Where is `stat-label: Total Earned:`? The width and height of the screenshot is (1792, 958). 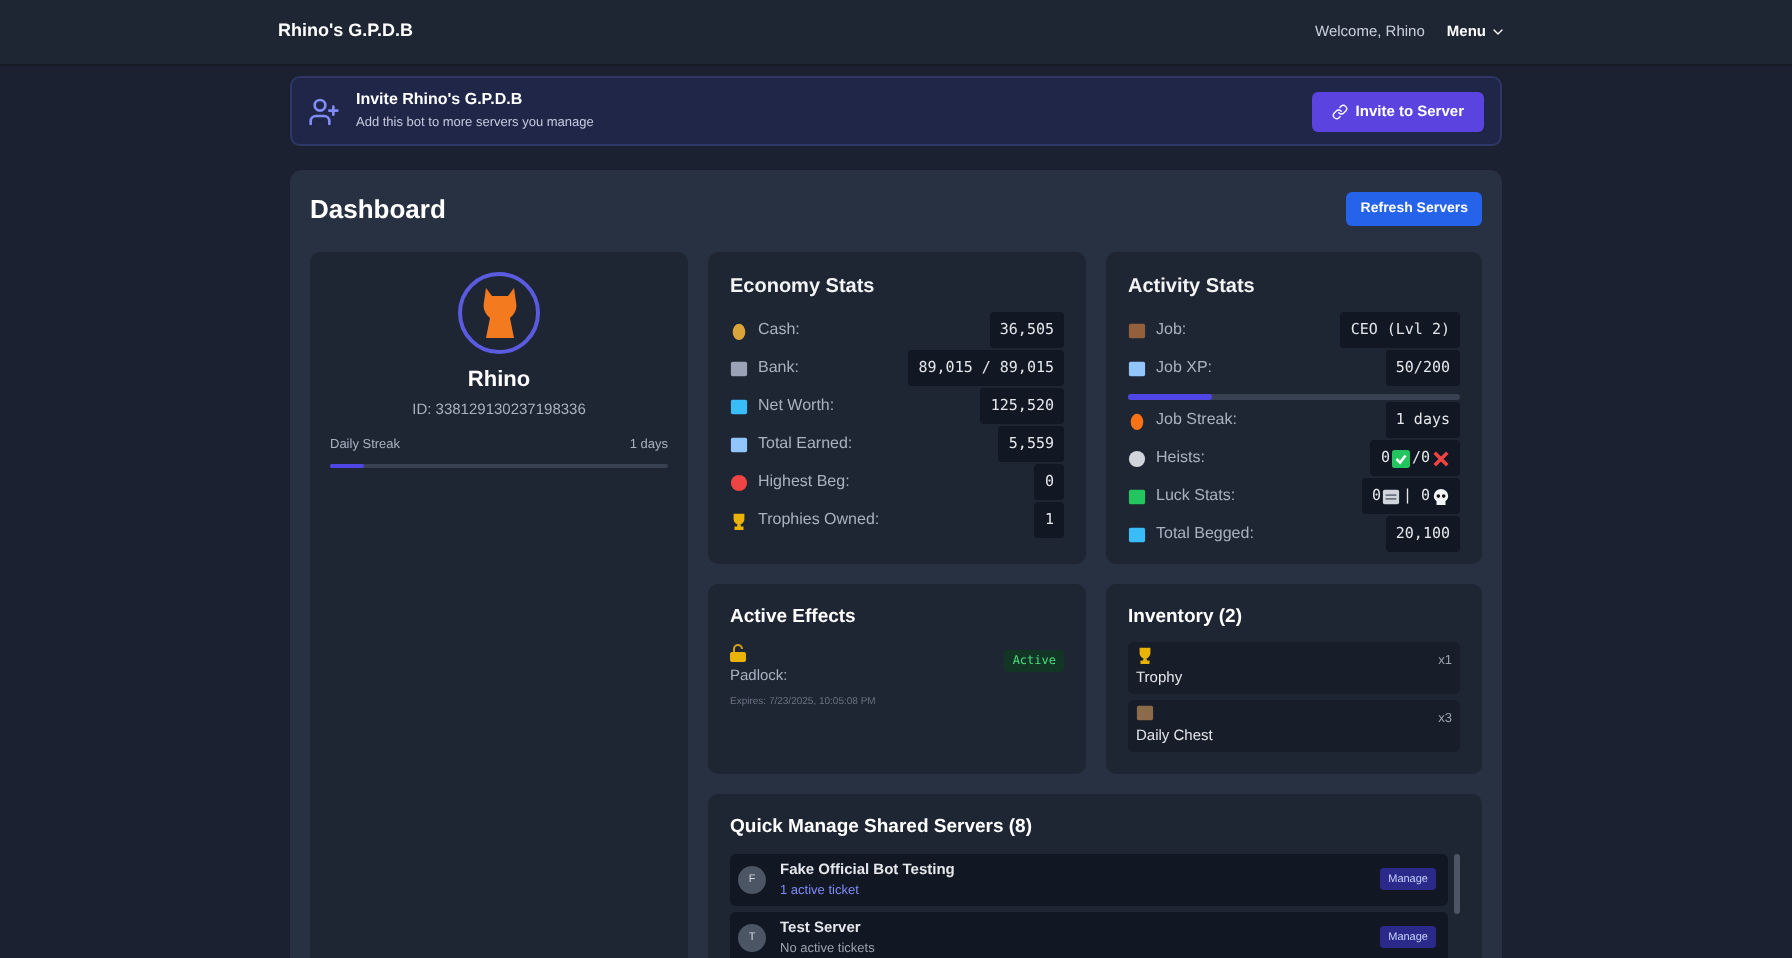 stat-label: Total Earned: is located at coordinates (805, 444).